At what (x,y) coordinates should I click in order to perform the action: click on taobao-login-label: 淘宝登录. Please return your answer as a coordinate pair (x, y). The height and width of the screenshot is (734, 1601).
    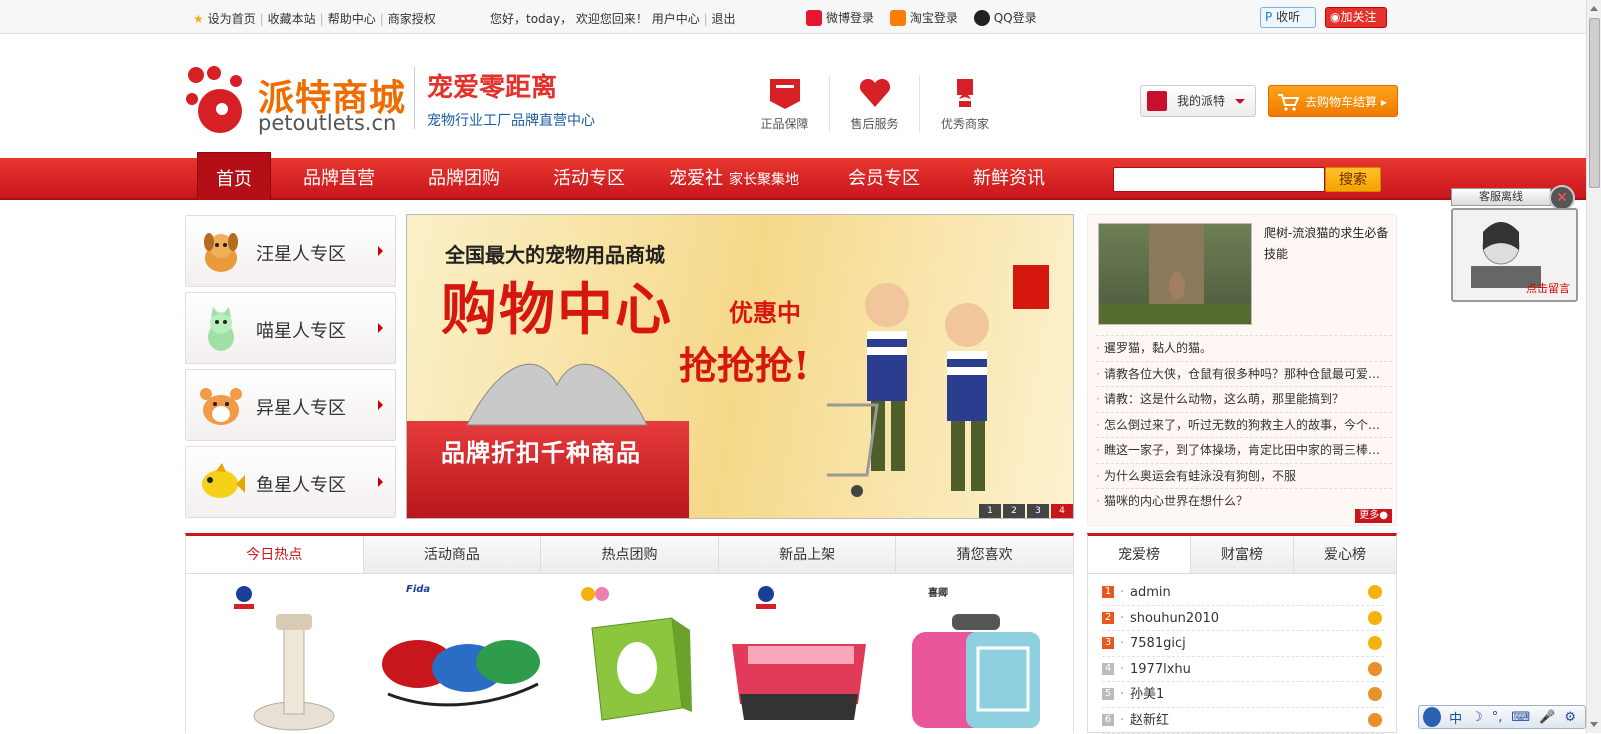
    Looking at the image, I should click on (933, 18).